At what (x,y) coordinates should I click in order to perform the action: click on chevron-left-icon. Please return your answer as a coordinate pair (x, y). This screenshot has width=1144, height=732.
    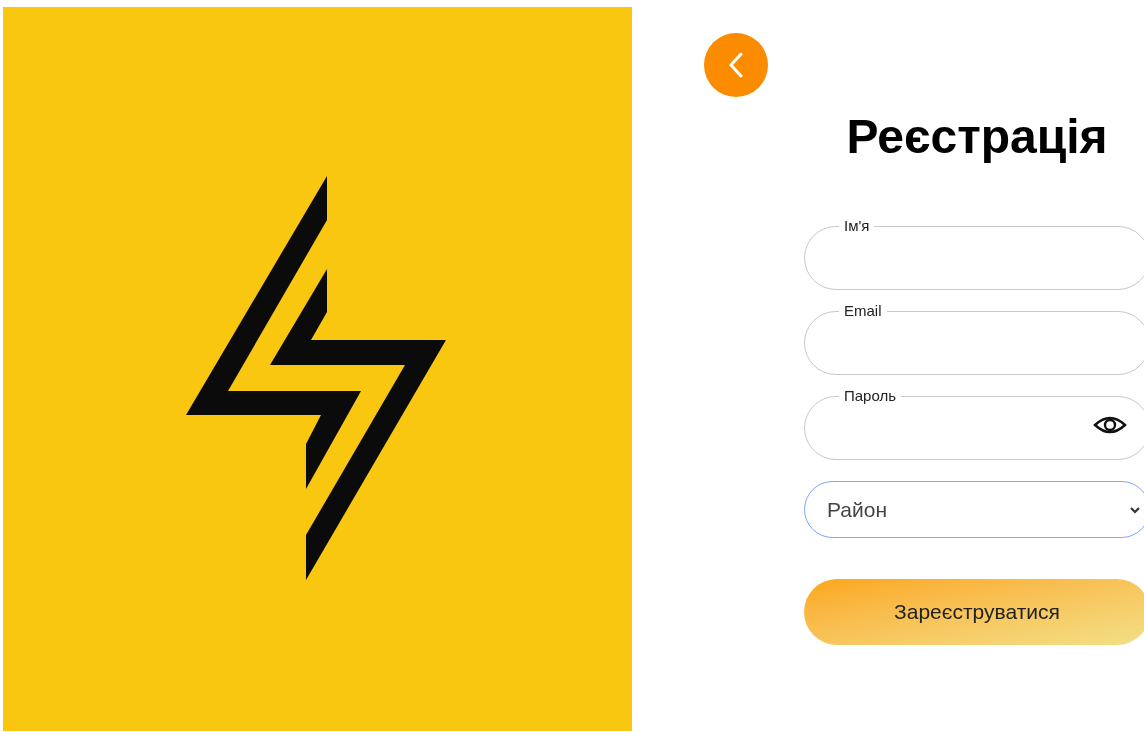
    Looking at the image, I should click on (736, 65).